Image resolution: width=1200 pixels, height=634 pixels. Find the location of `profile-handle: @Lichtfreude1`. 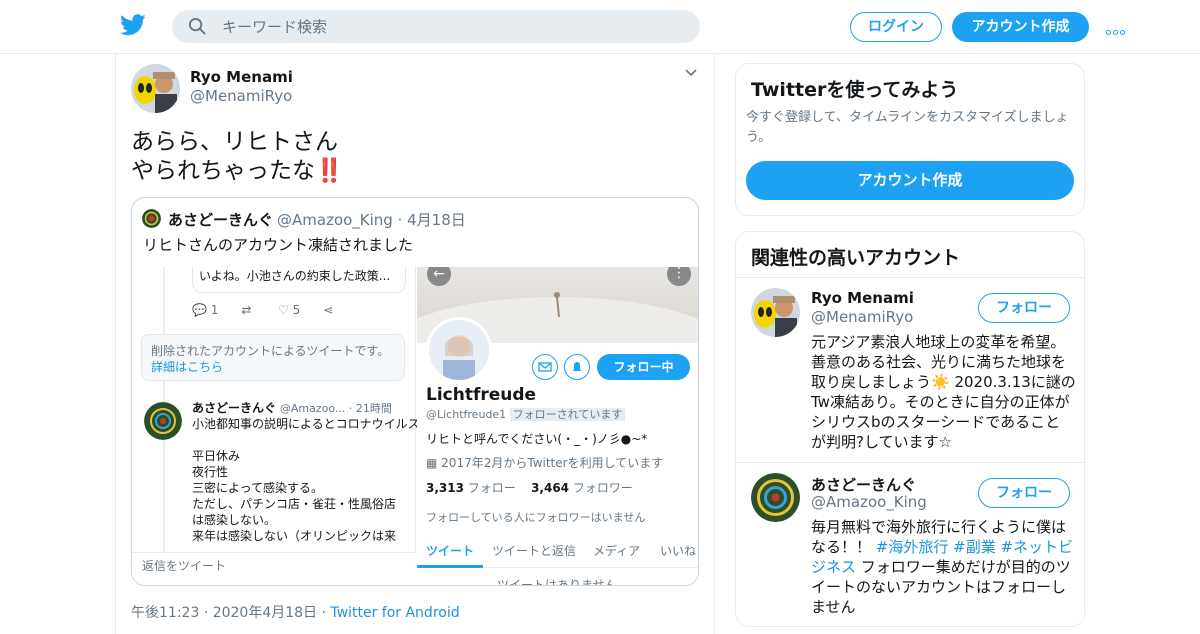

profile-handle: @Lichtfreude1 is located at coordinates (466, 414).